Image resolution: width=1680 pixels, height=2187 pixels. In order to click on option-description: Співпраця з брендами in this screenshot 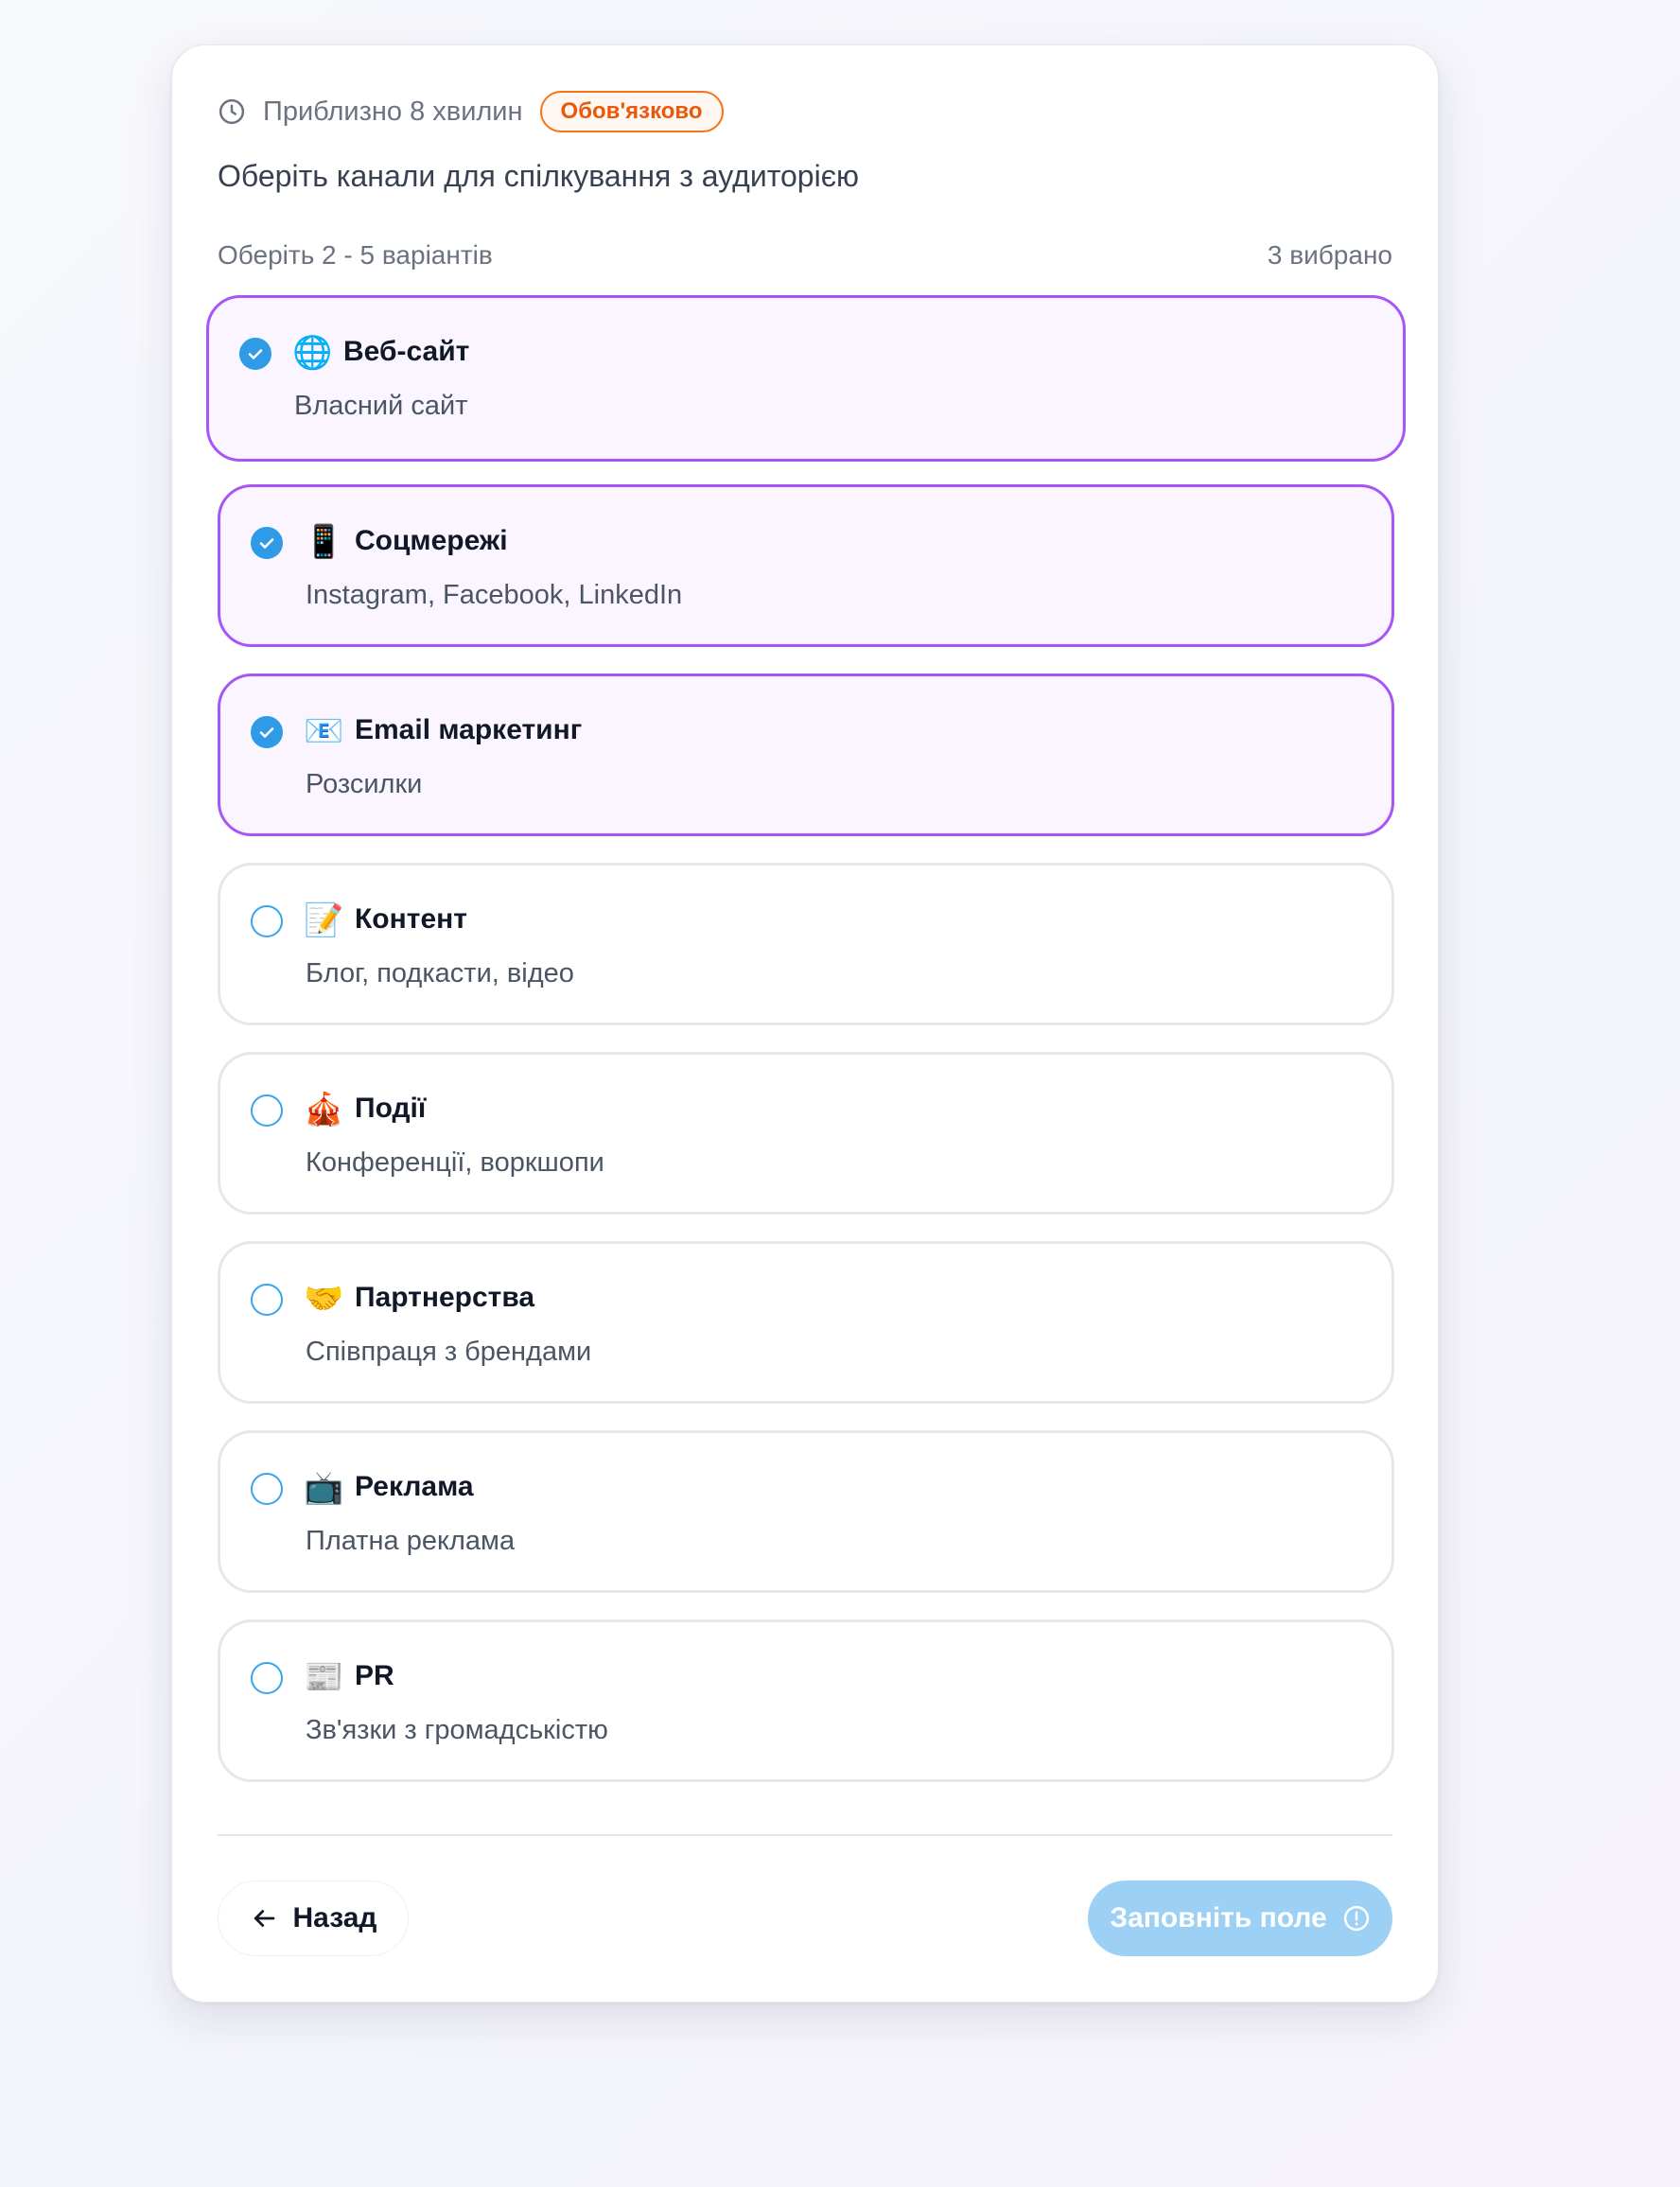, I will do `click(449, 1352)`.